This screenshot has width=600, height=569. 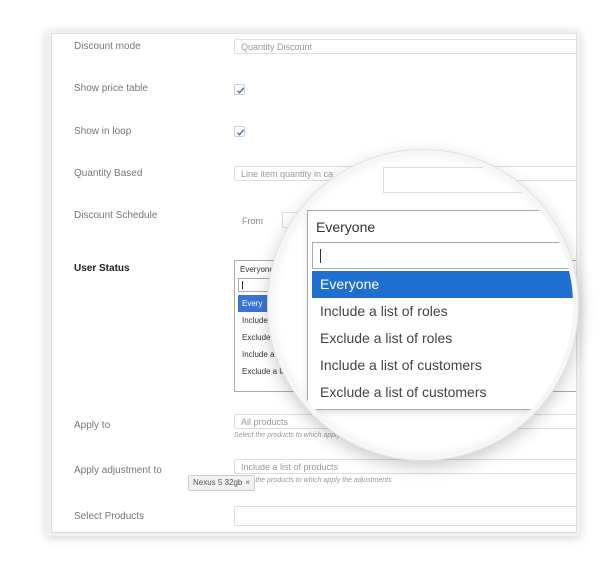 What do you see at coordinates (478, 180) in the screenshot?
I see `magnified-background-field` at bounding box center [478, 180].